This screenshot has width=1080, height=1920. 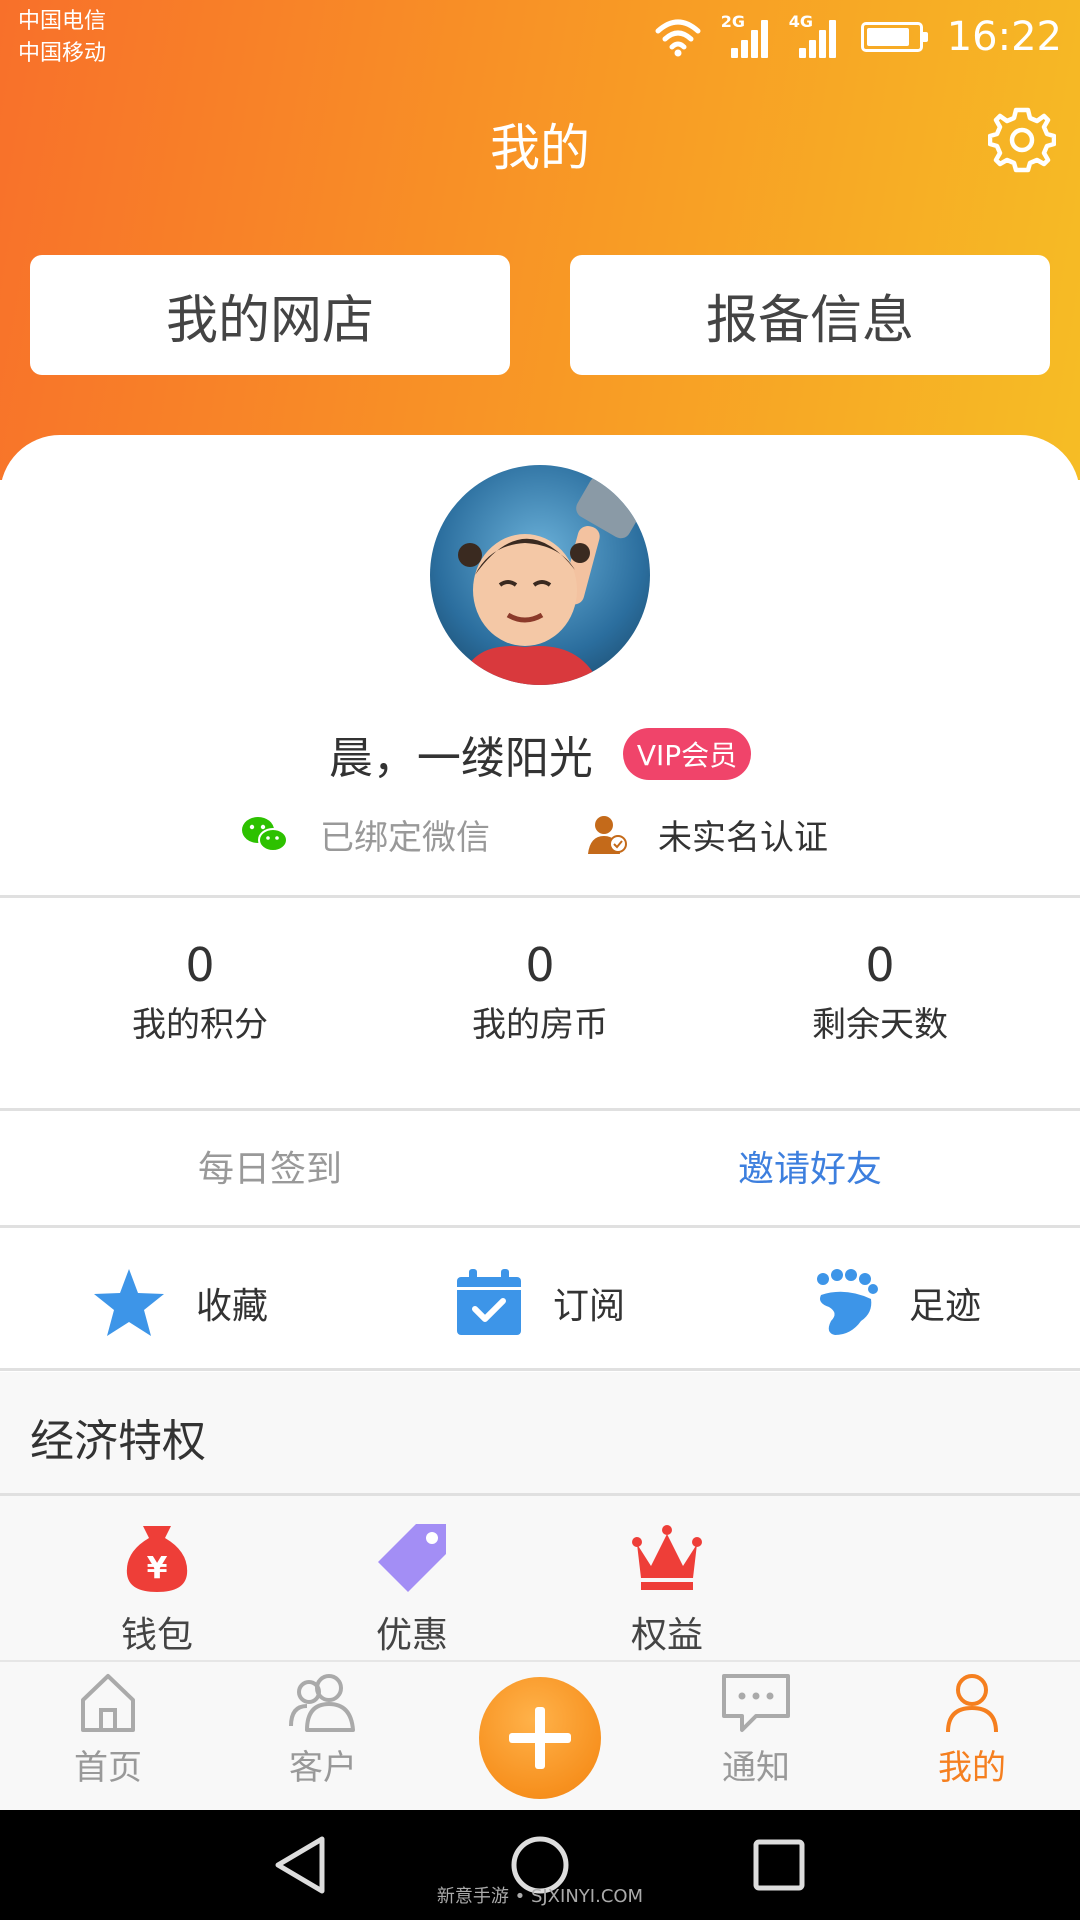 I want to click on crown-icon, so click(x=667, y=1557).